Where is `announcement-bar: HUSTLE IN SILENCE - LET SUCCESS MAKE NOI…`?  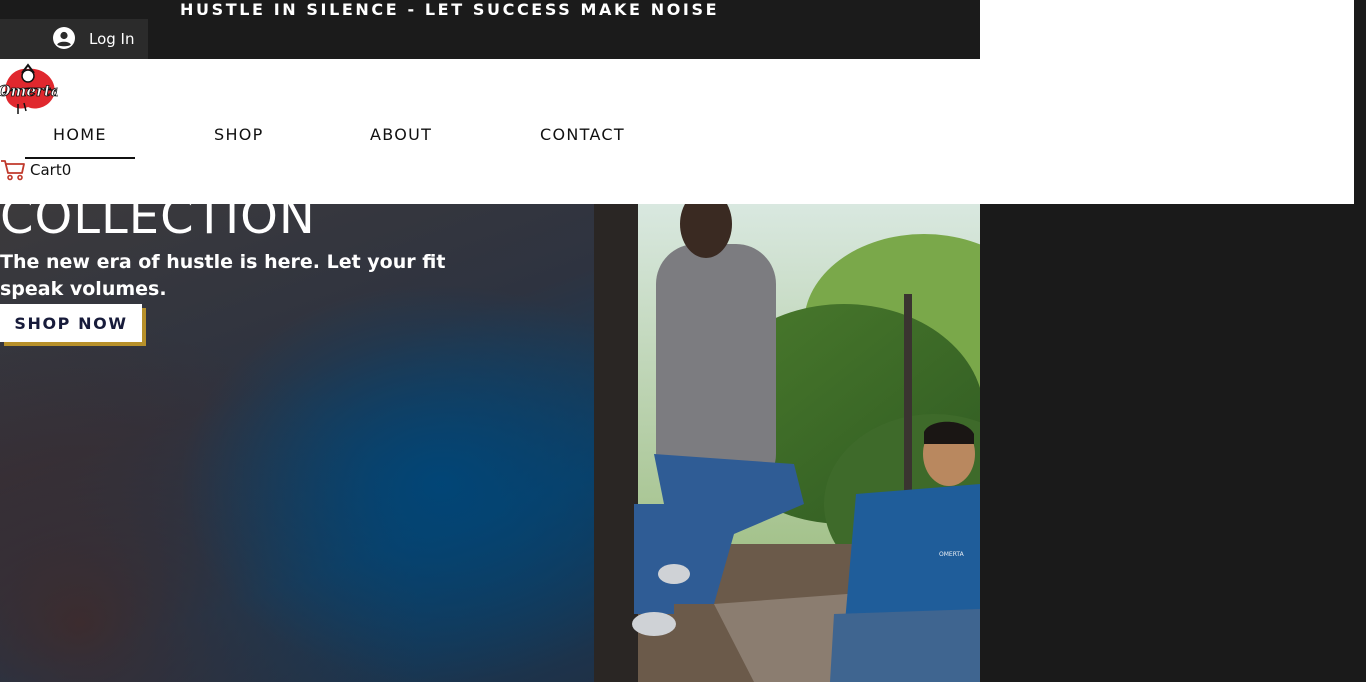
announcement-bar: HUSTLE IN SILENCE - LET SUCCESS MAKE NOI… is located at coordinates (490, 29).